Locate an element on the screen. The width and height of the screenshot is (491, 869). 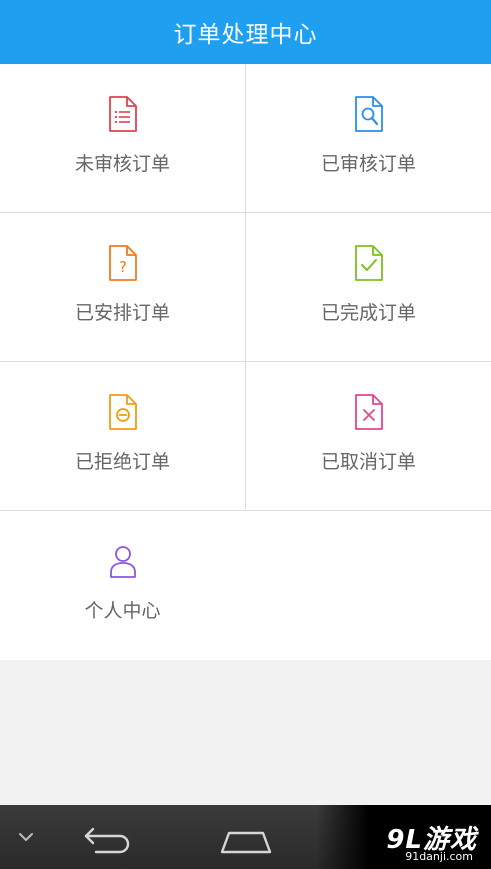
chevron-down-icon is located at coordinates (26, 837).